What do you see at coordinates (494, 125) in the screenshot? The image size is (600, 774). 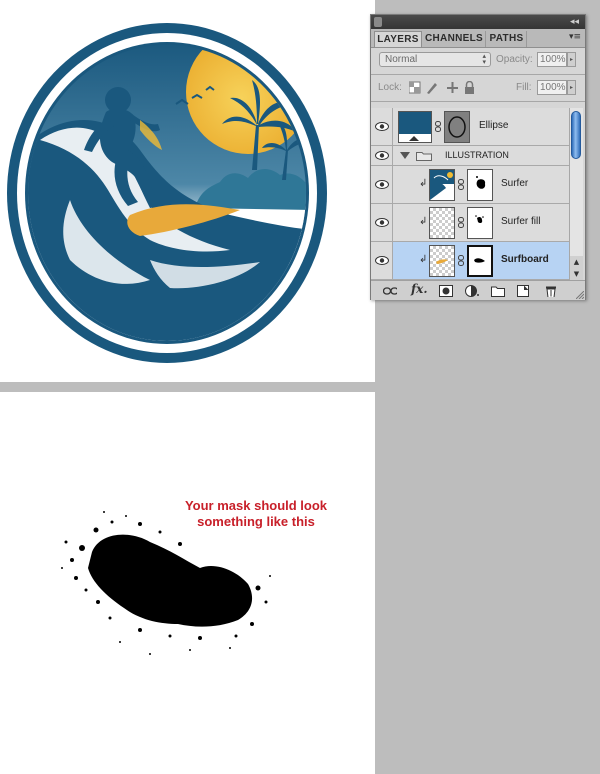 I see `layer-name: Ellipse` at bounding box center [494, 125].